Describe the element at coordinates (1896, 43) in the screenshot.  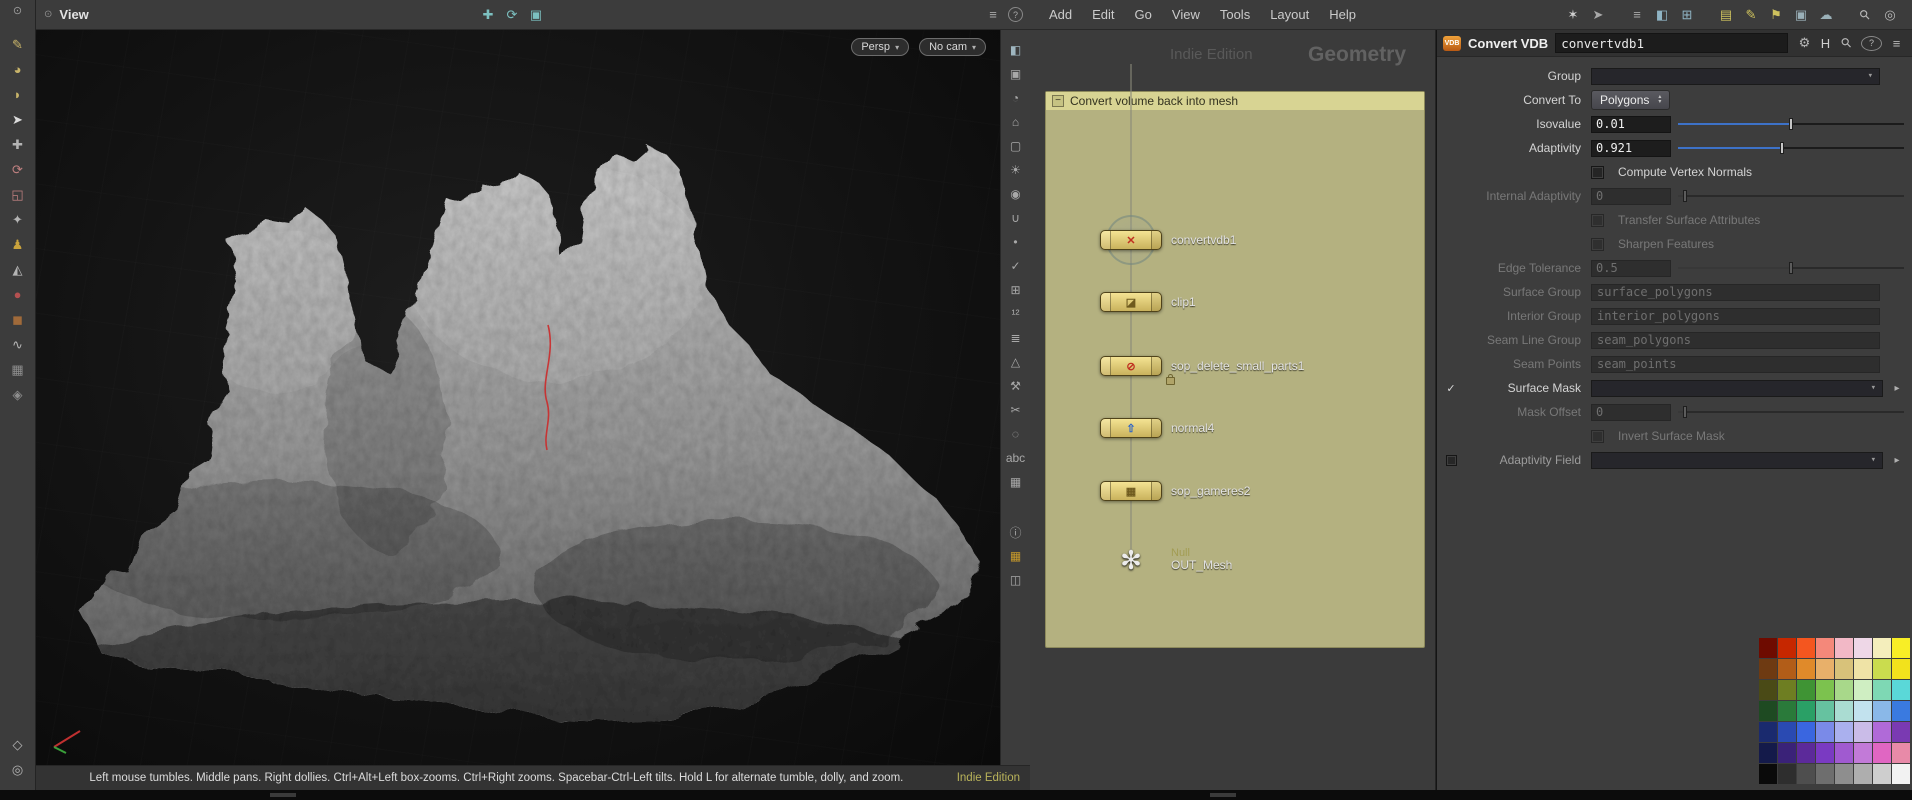
I see `pane-menu-icon: ≡` at that location.